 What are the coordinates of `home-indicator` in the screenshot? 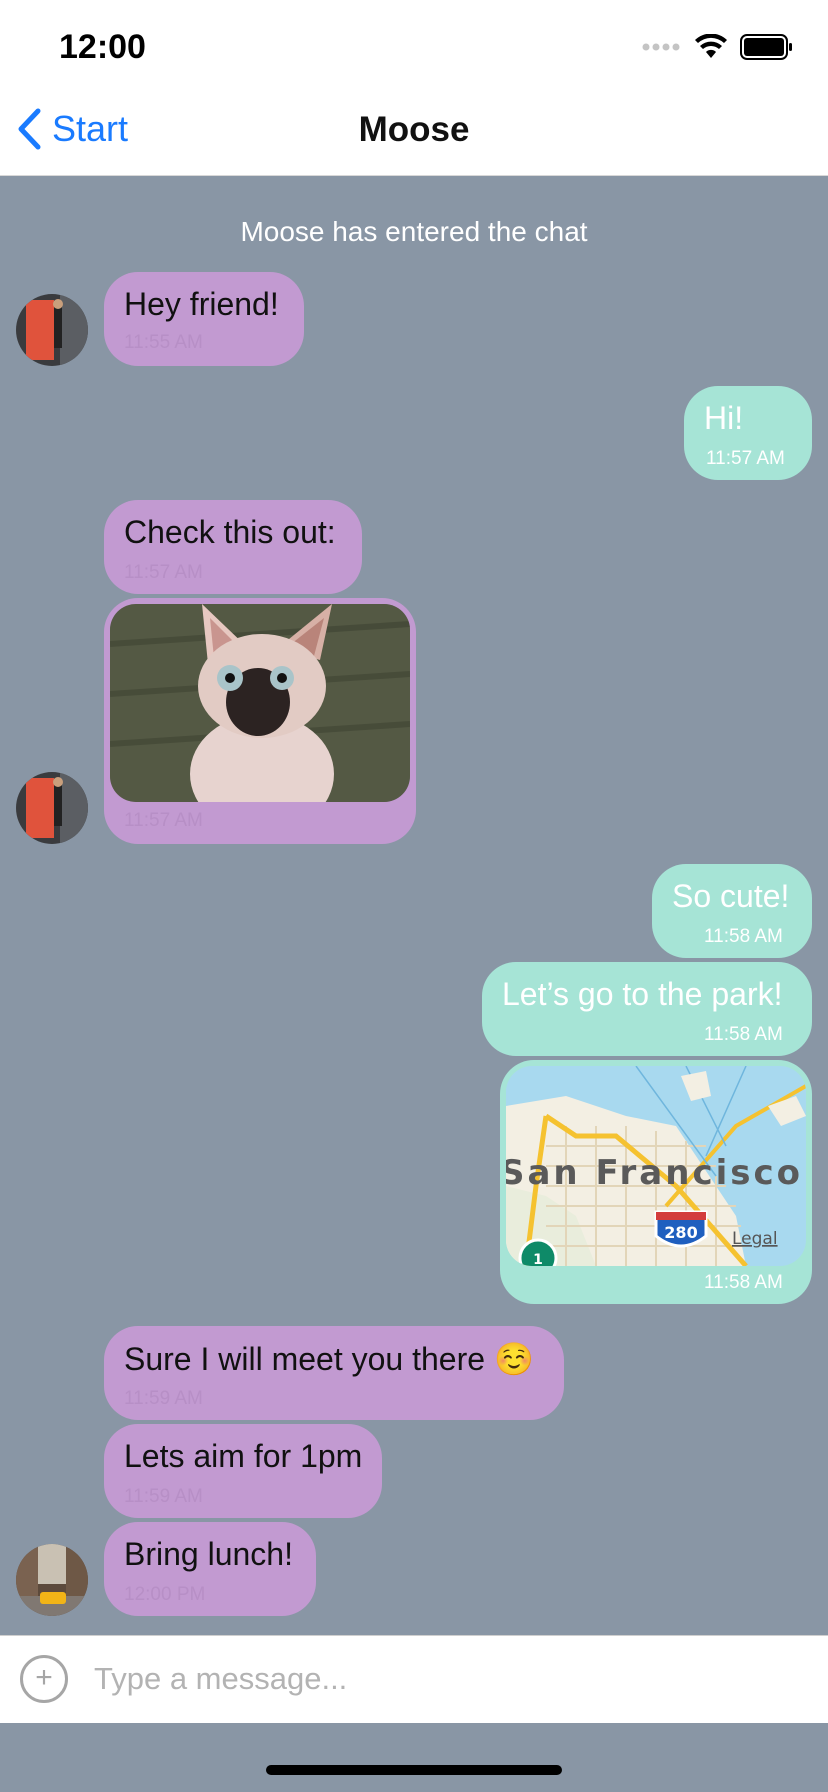 It's located at (414, 1770).